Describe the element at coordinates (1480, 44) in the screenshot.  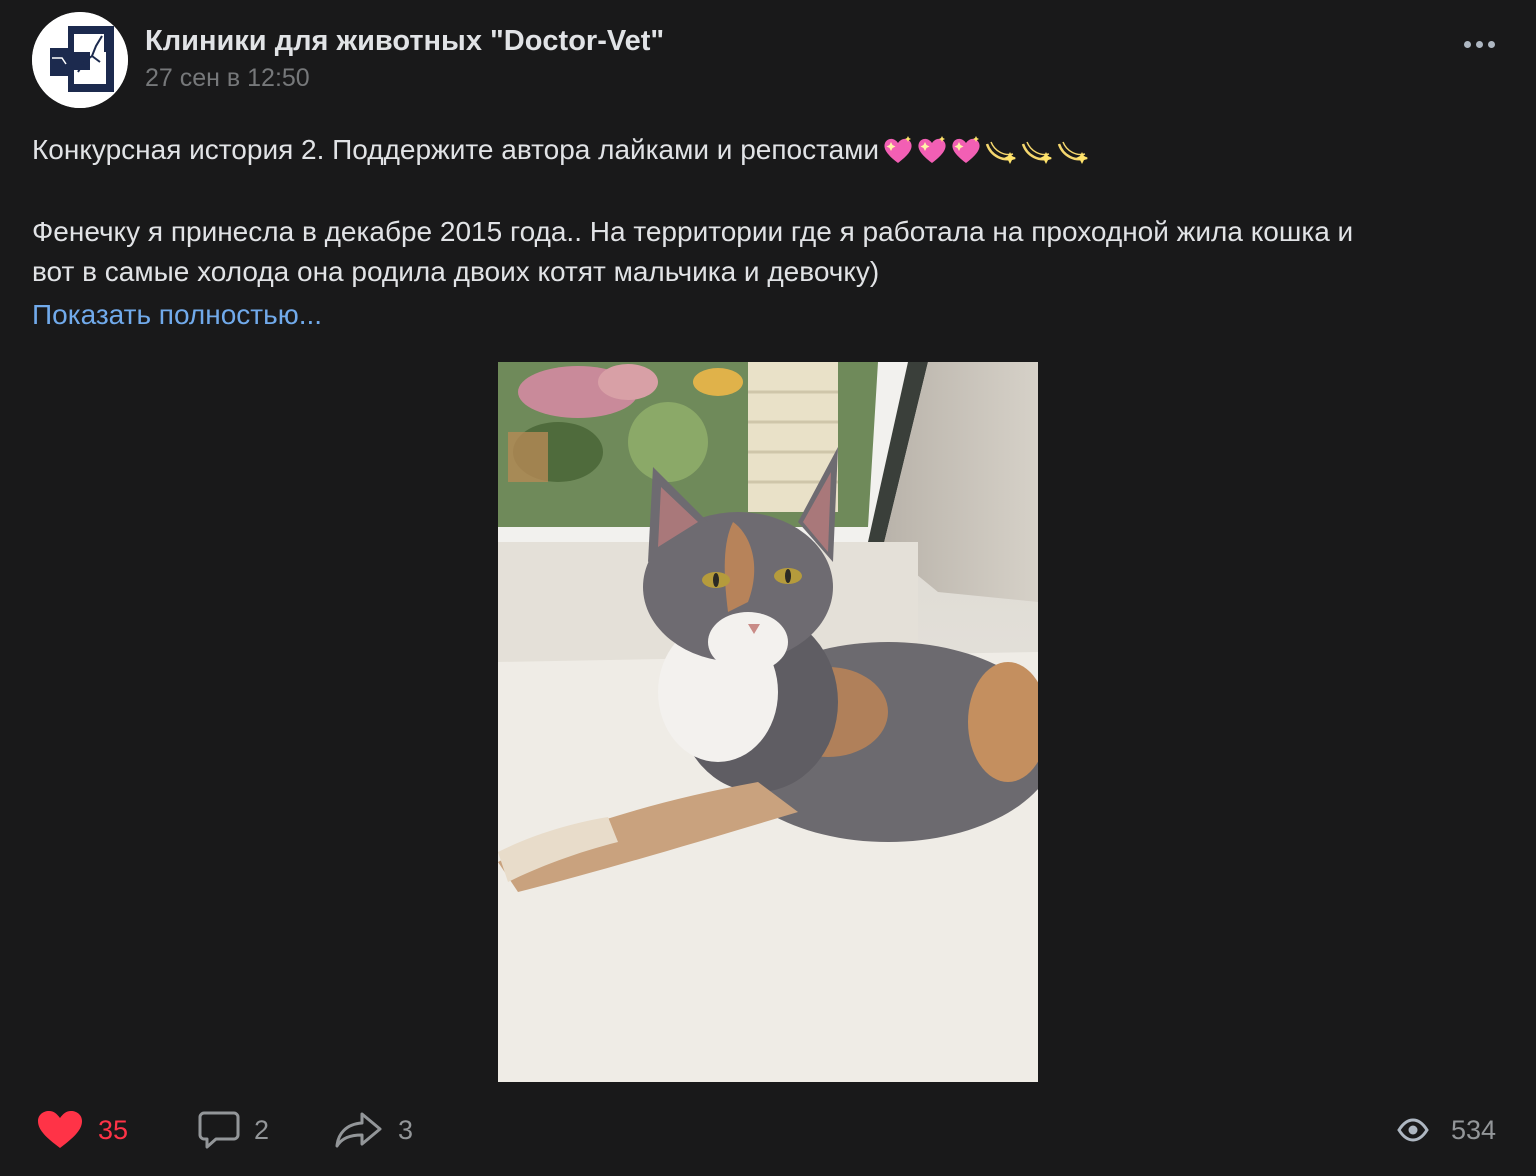
I see `more-dots-icon` at that location.